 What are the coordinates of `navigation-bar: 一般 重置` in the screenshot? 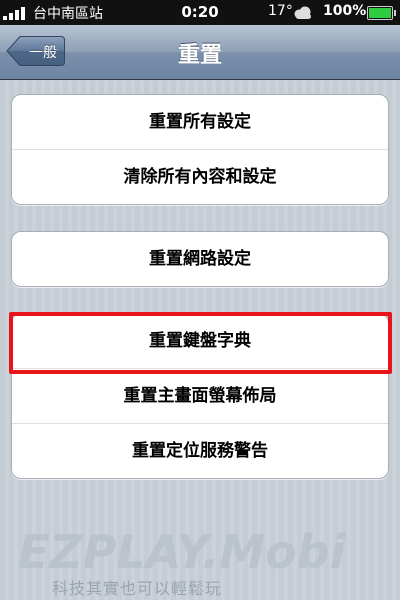 It's located at (200, 52).